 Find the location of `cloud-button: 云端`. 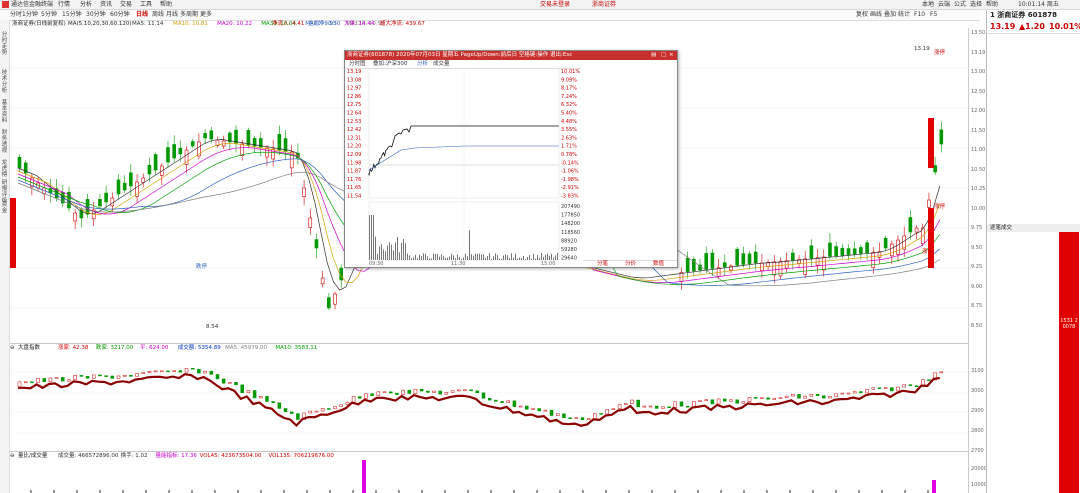

cloud-button: 云端 is located at coordinates (944, 4).